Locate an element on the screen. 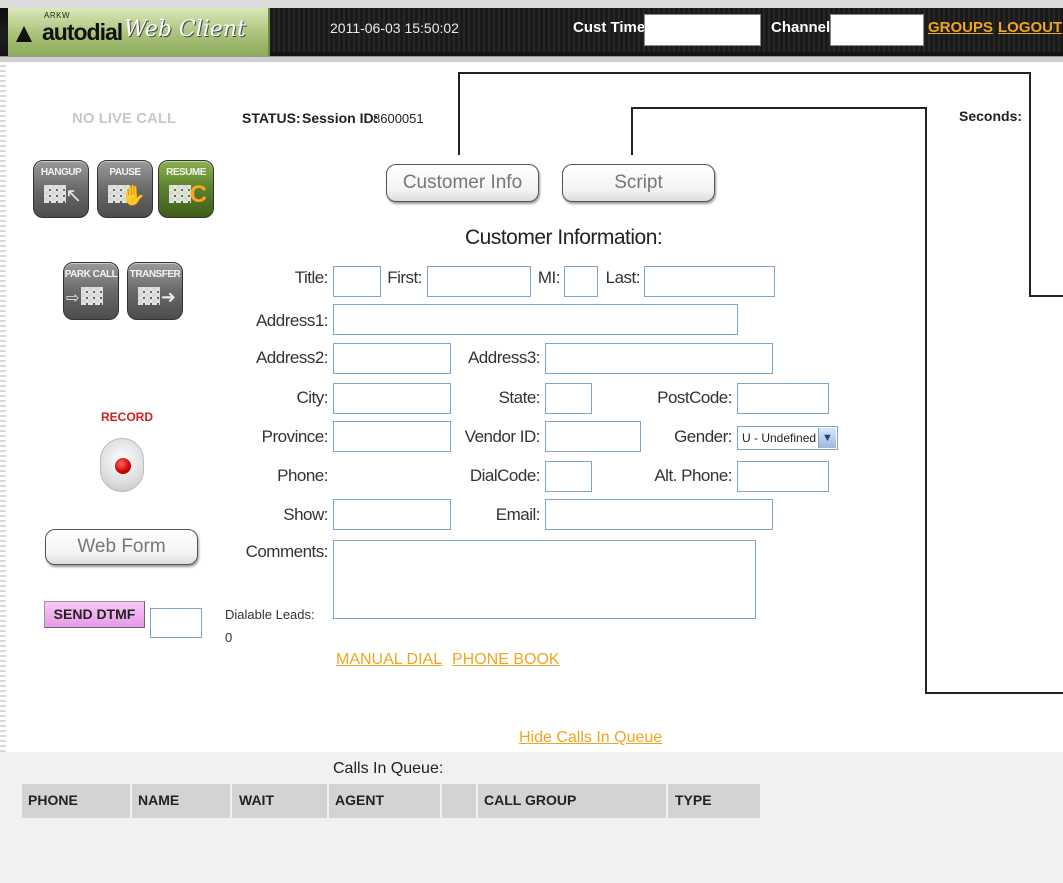 The image size is (1063, 883). state-label: State: is located at coordinates (519, 397).